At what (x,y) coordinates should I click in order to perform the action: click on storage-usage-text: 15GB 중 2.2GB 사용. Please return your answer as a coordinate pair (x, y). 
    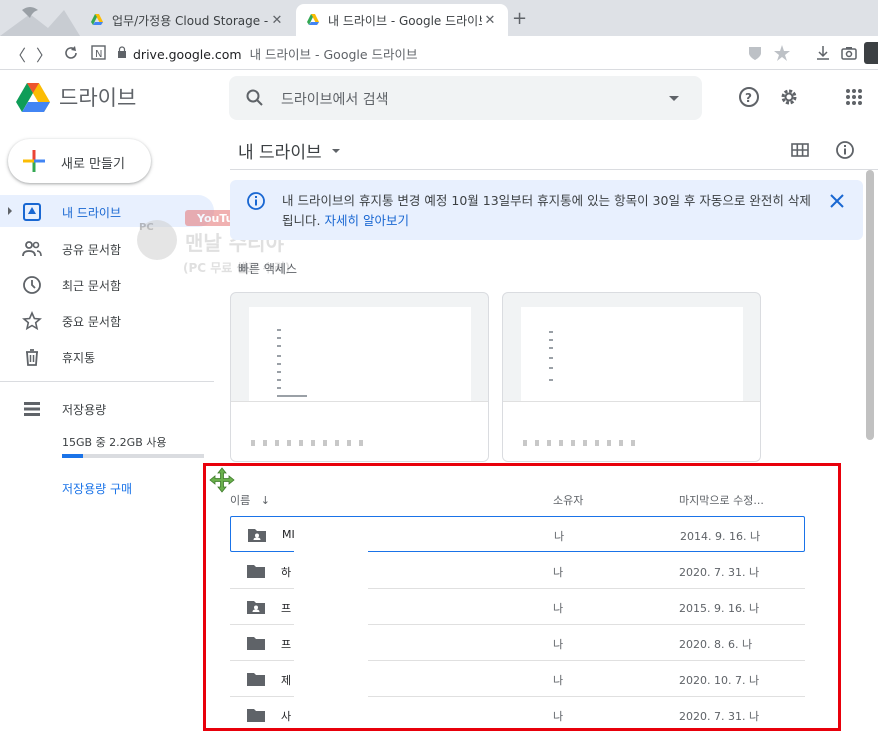
    Looking at the image, I should click on (114, 442).